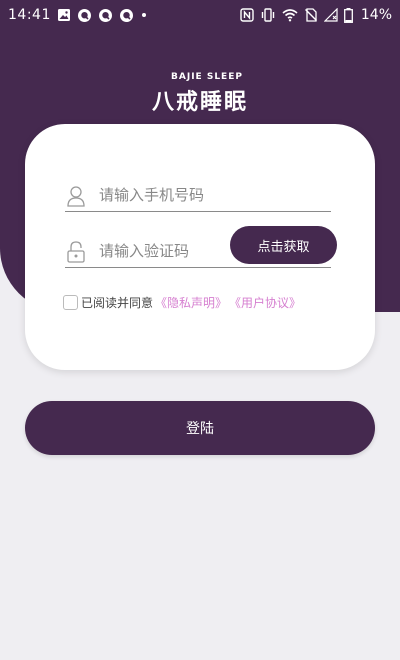  I want to click on privacy-policy-link: 《隐私声明》, so click(191, 302).